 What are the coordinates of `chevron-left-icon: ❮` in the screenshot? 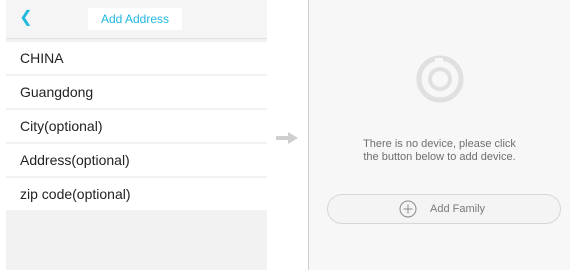 It's located at (26, 17).